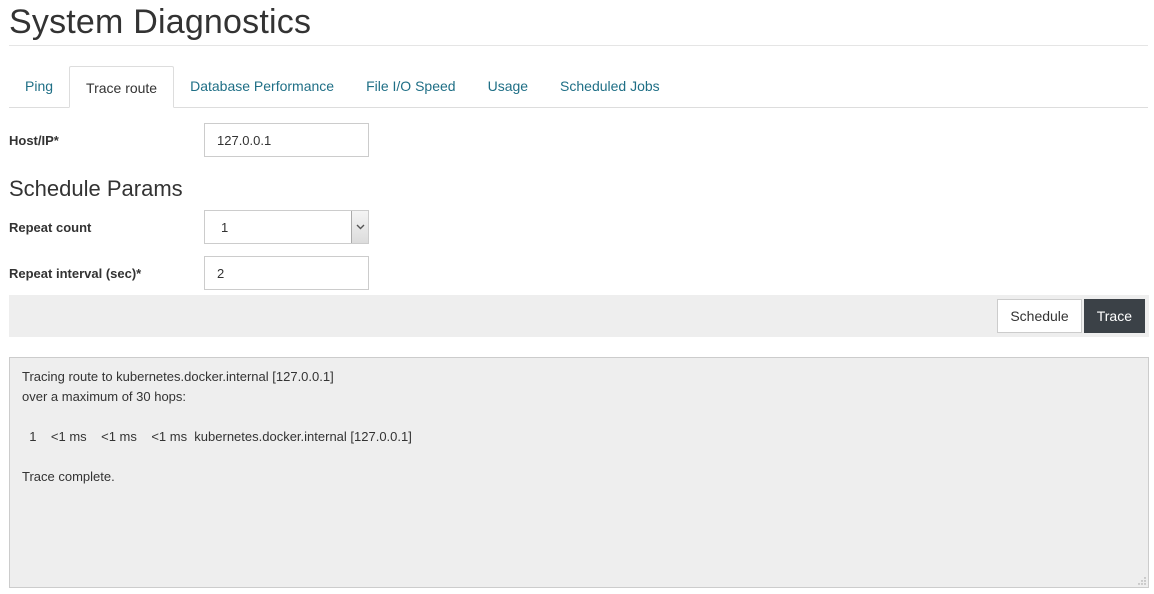 Image resolution: width=1154 pixels, height=594 pixels. I want to click on repeat-count-value: 1, so click(225, 227).